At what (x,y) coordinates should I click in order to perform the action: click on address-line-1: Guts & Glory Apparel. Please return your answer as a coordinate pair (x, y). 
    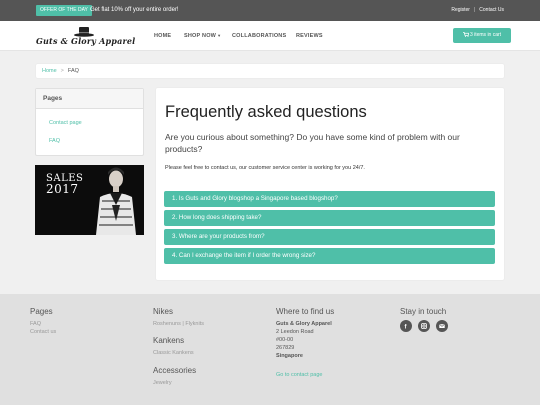
    Looking at the image, I should click on (304, 324).